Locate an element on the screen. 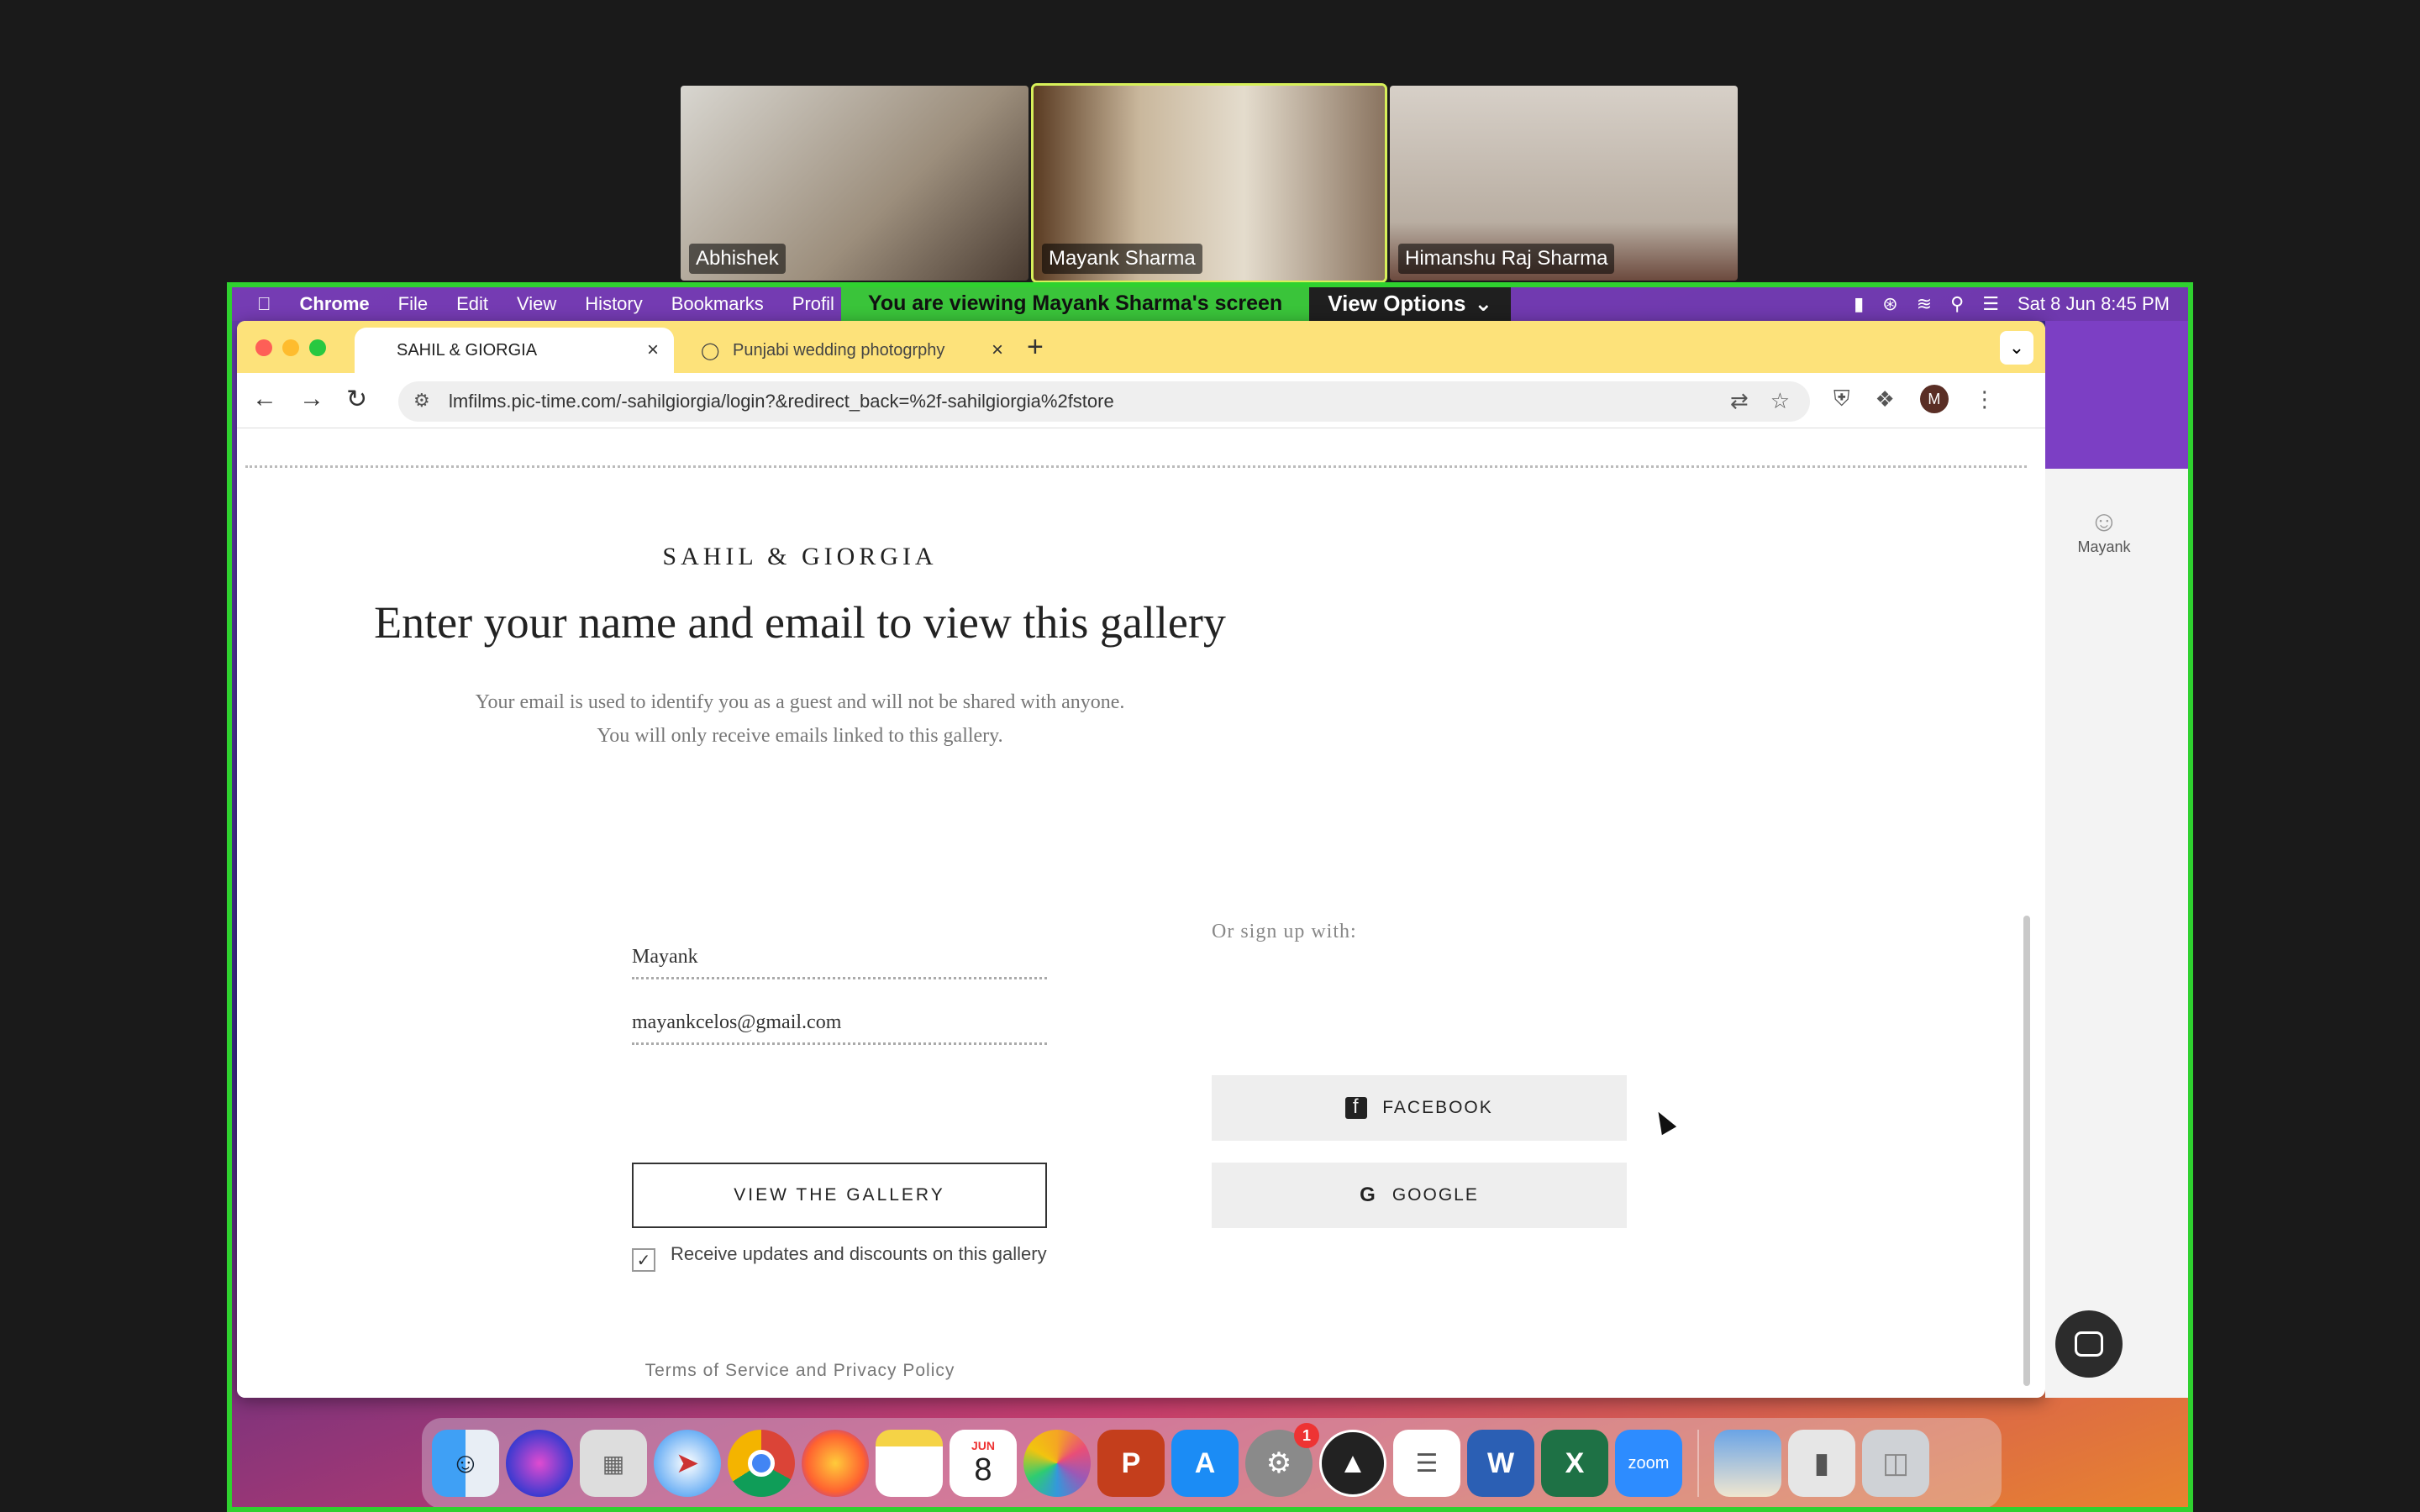  firefox-icon is located at coordinates (835, 1463).